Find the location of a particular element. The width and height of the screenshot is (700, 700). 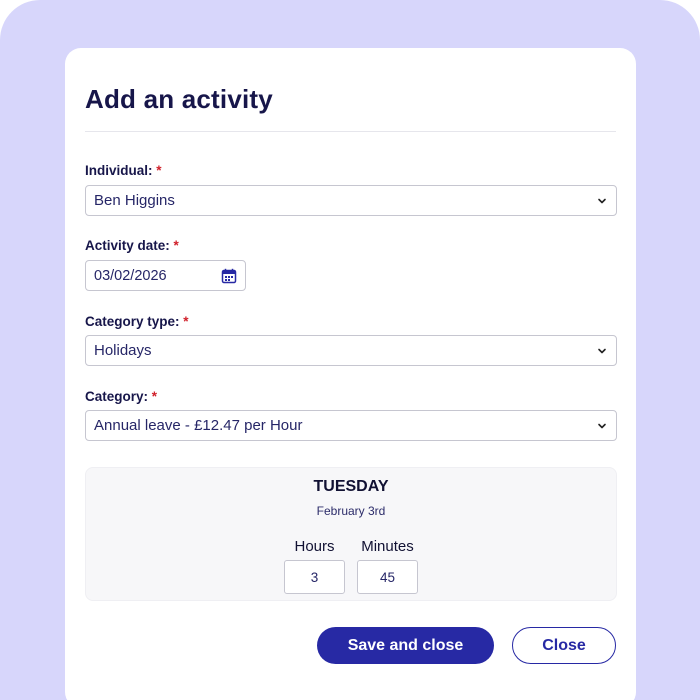

category-type-label: Category type: * is located at coordinates (137, 321).